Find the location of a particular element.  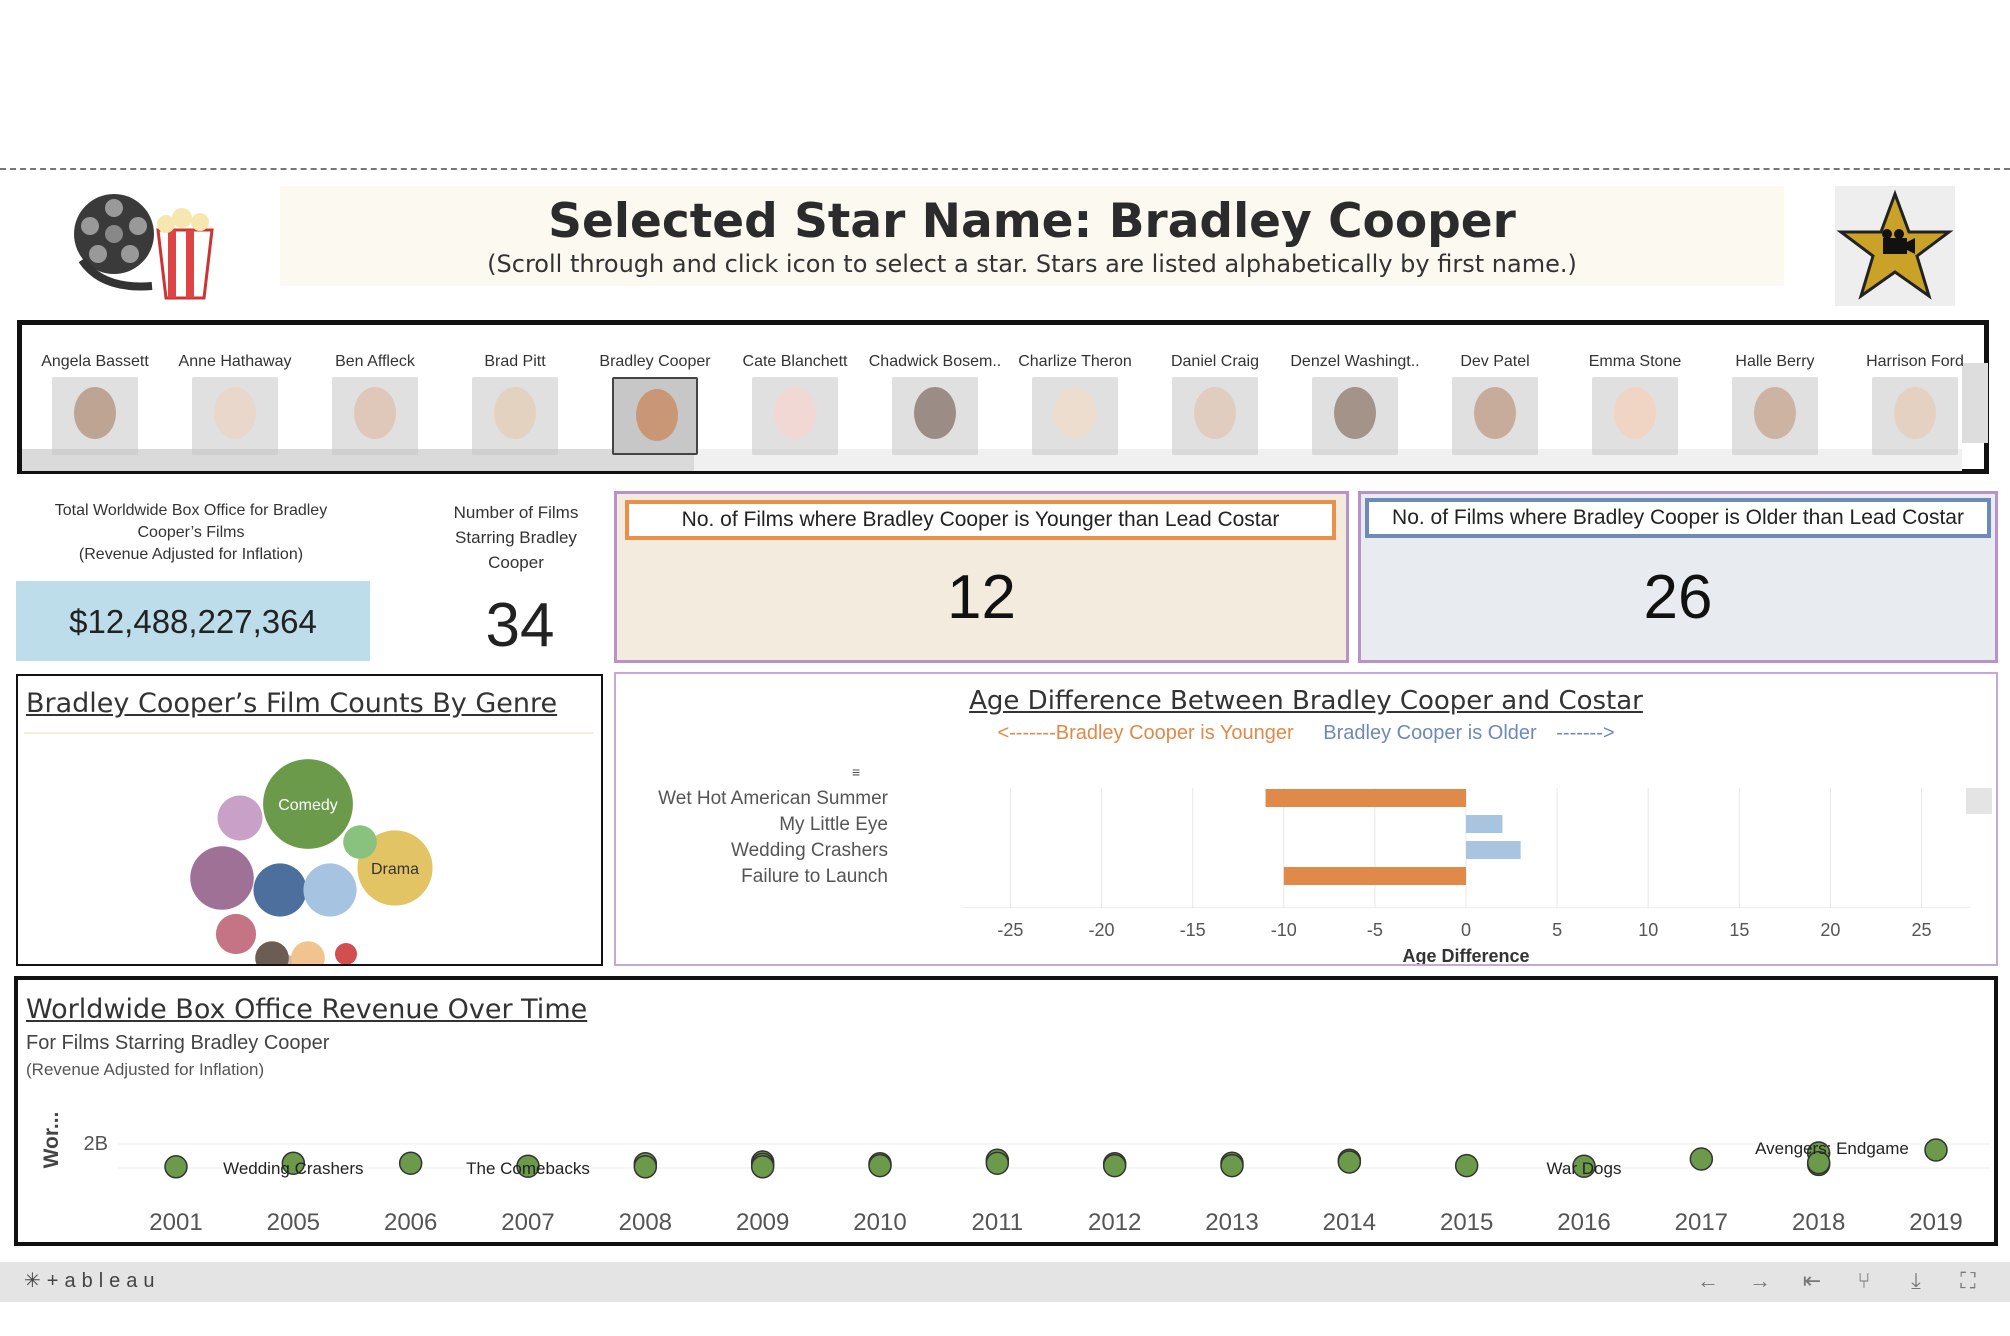

tableau-logo: ✳+ableau is located at coordinates (92, 1280).